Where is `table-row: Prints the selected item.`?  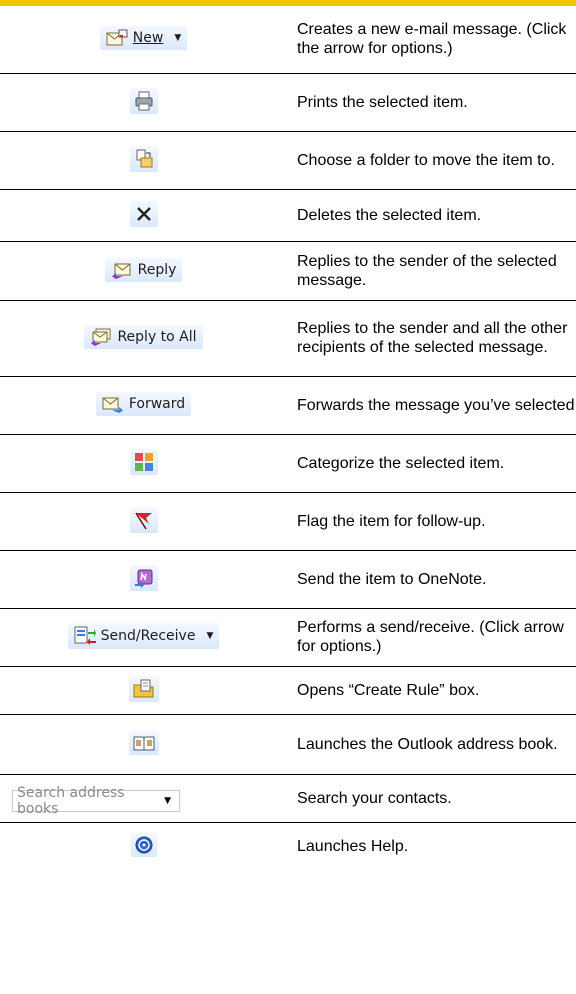
table-row: Prints the selected item. is located at coordinates (288, 102).